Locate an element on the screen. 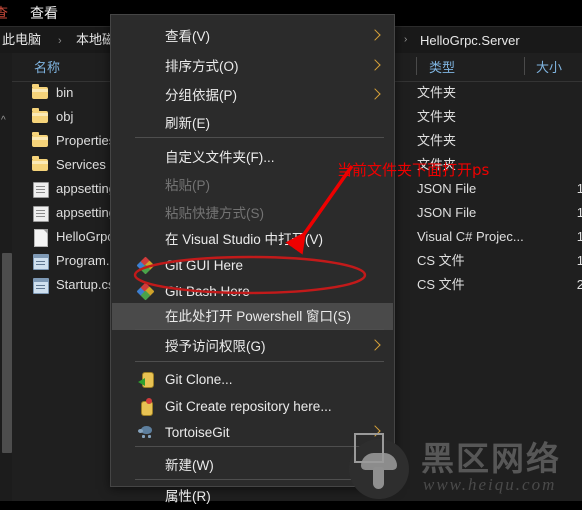  menu-item-label: 刷新(E) is located at coordinates (187, 123).